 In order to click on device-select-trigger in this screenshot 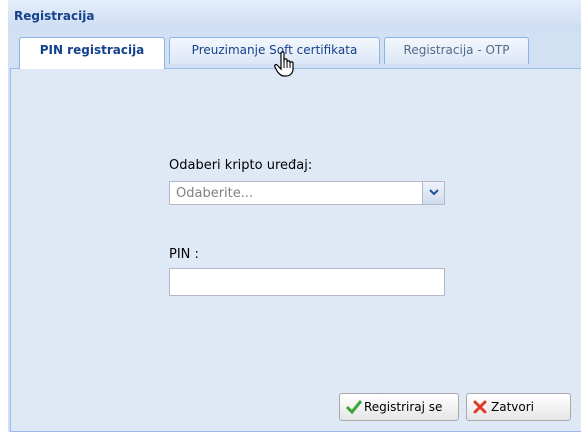, I will do `click(433, 193)`.